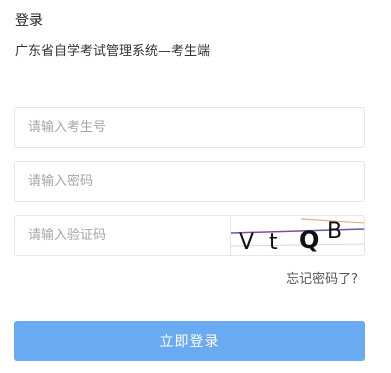  Describe the element at coordinates (171, 127) in the screenshot. I see `student-id-input` at that location.